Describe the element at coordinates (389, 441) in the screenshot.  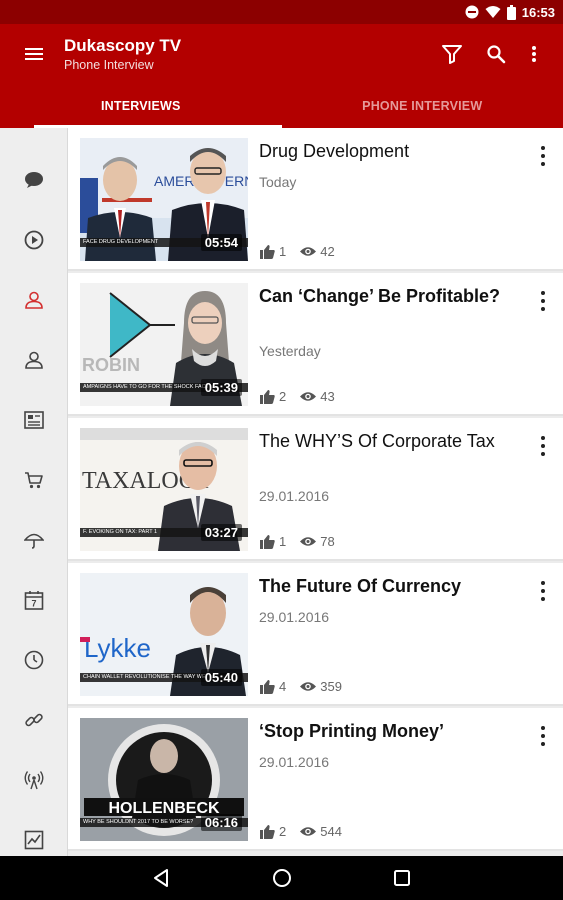
I see `video-title: The WHY’S Of Corporate Tax` at that location.